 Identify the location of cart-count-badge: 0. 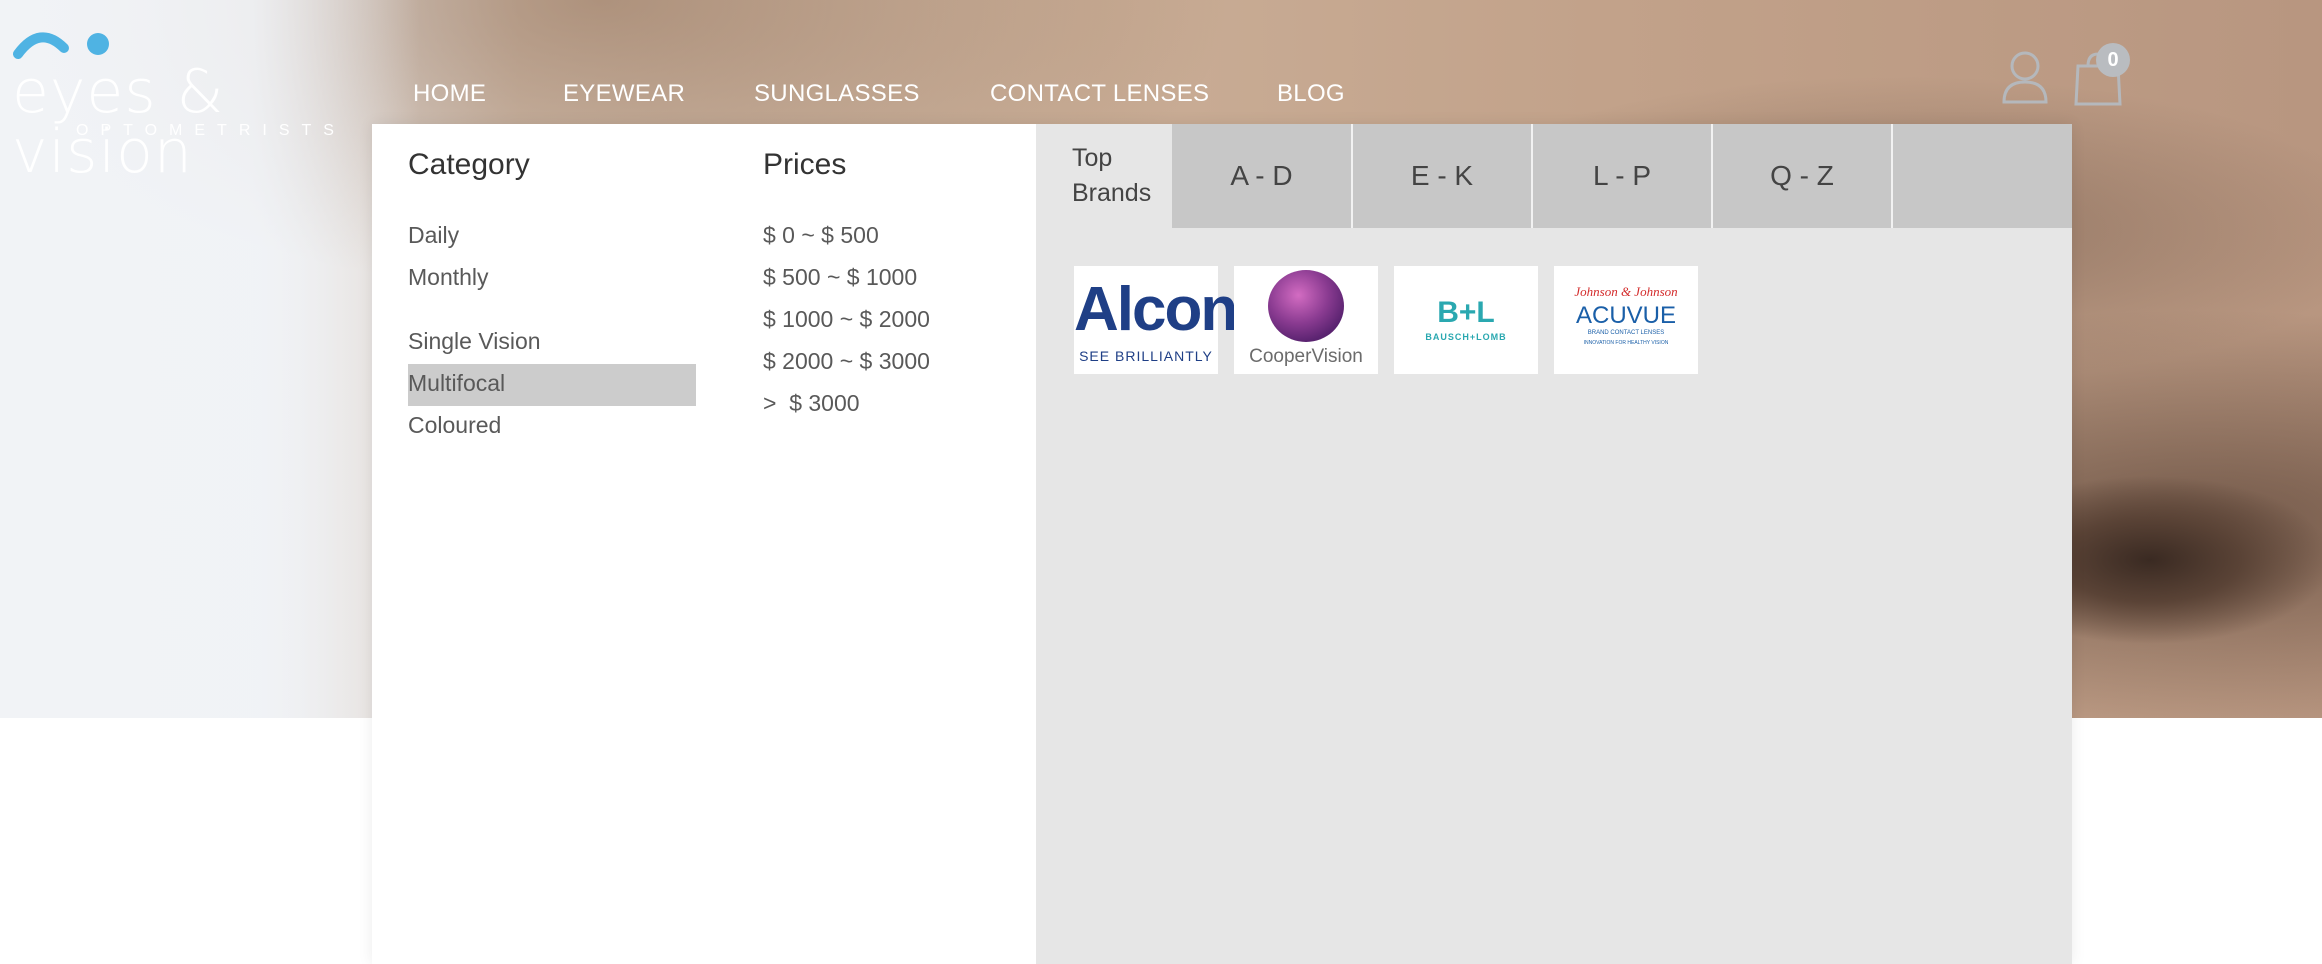
(2113, 60).